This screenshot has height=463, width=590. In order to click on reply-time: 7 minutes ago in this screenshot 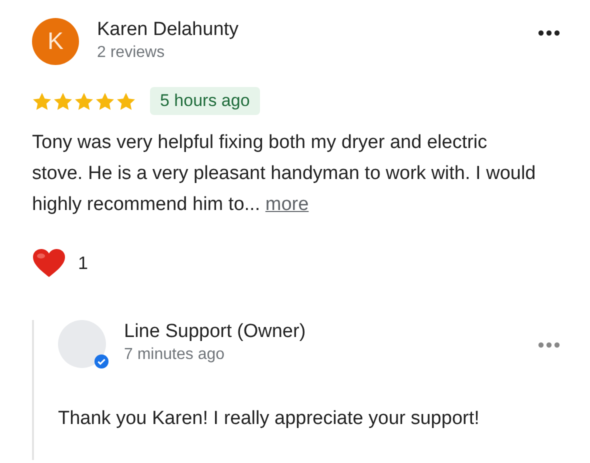, I will do `click(175, 355)`.